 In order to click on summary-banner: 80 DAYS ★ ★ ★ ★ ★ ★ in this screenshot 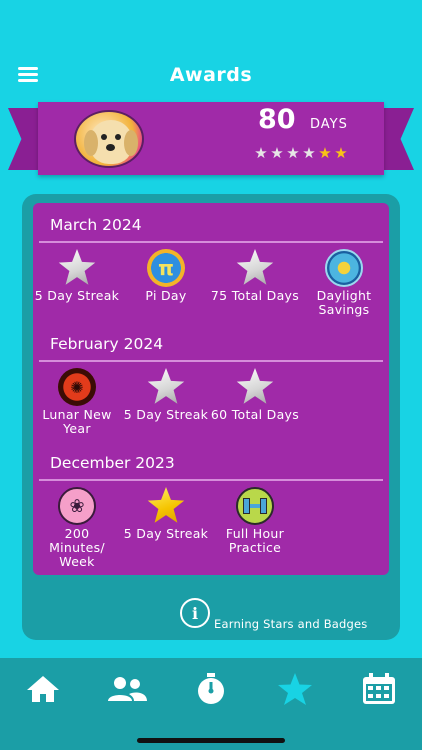, I will do `click(211, 140)`.